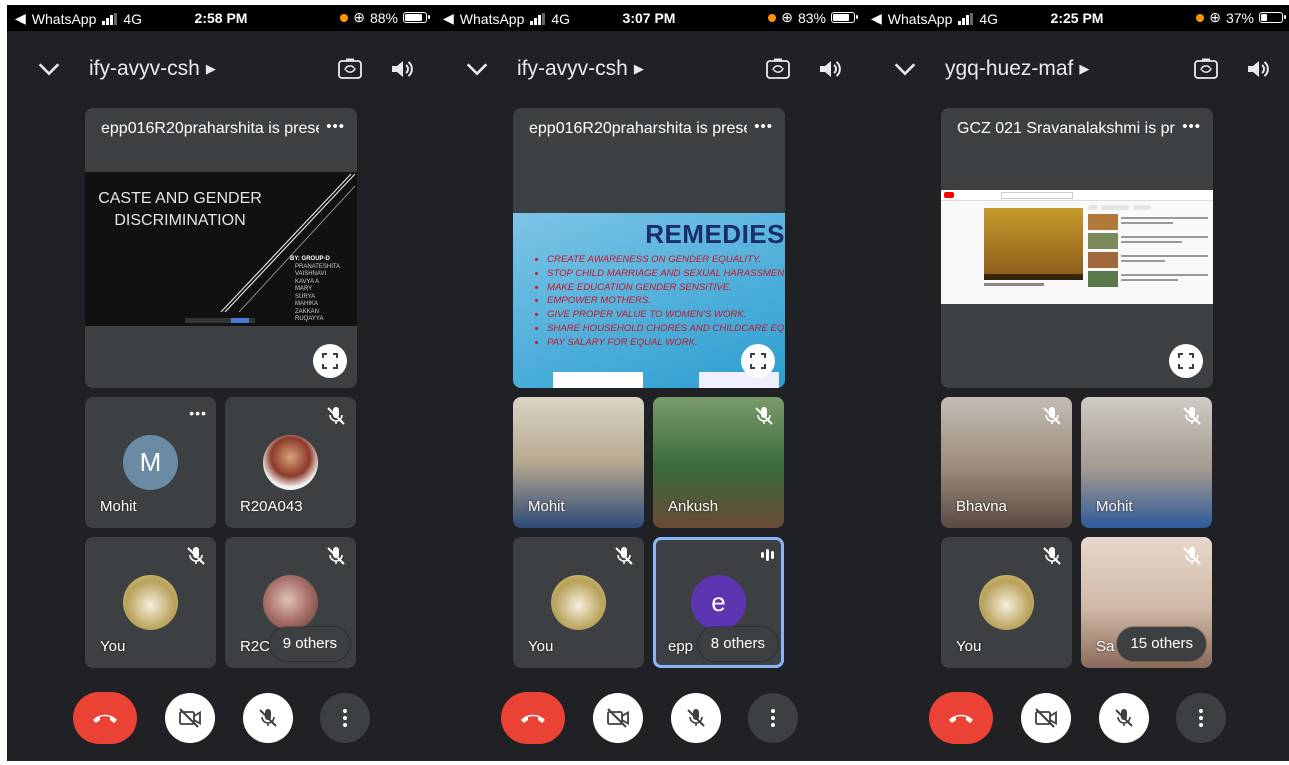  What do you see at coordinates (1006, 462) in the screenshot?
I see `participant-tile: Bhavna` at bounding box center [1006, 462].